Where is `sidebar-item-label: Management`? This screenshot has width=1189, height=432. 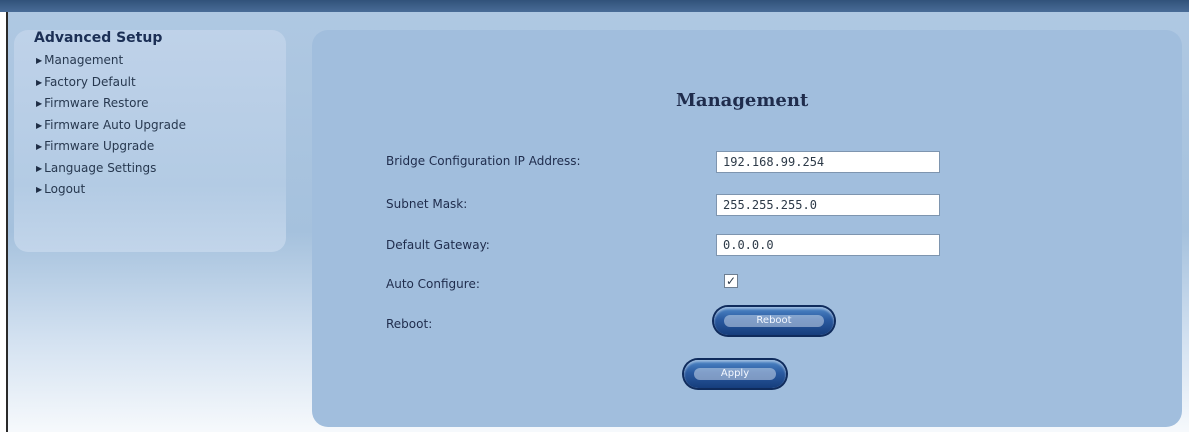 sidebar-item-label: Management is located at coordinates (84, 60).